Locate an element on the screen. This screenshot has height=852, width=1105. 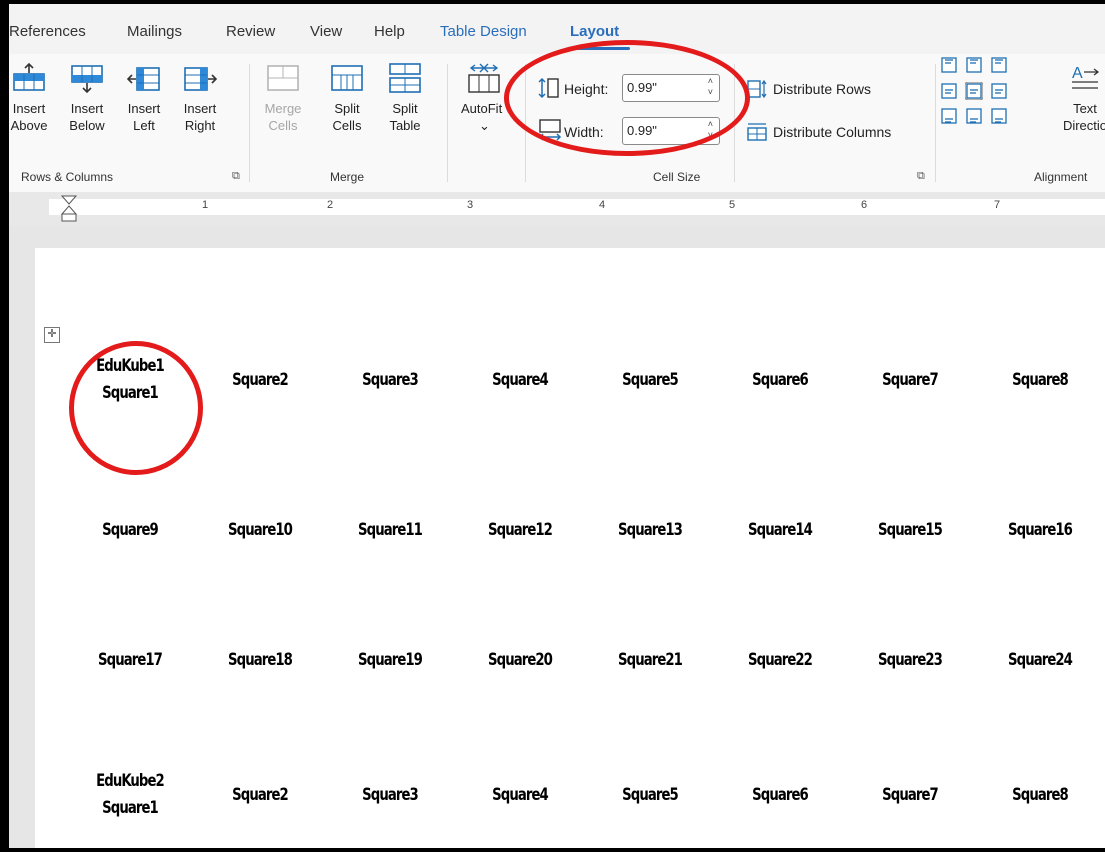
table-cell: Square15 is located at coordinates (910, 530).